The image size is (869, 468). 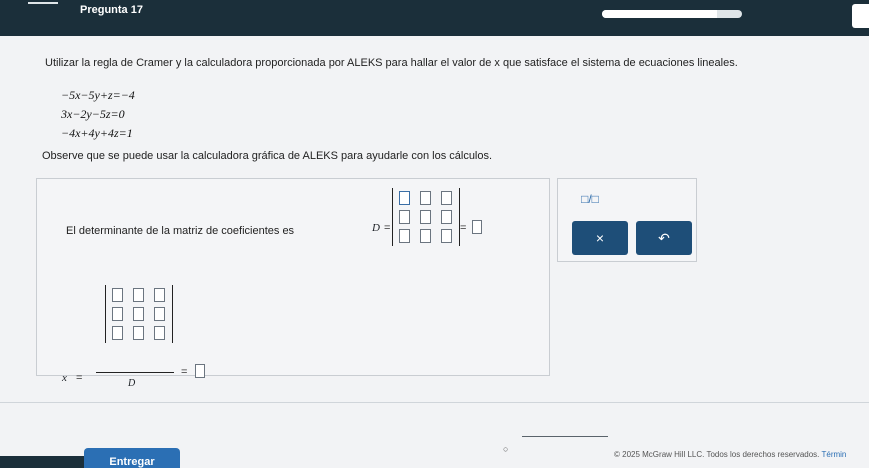 I want to click on equation-3: −4x+4y+4z=1, so click(x=97, y=133).